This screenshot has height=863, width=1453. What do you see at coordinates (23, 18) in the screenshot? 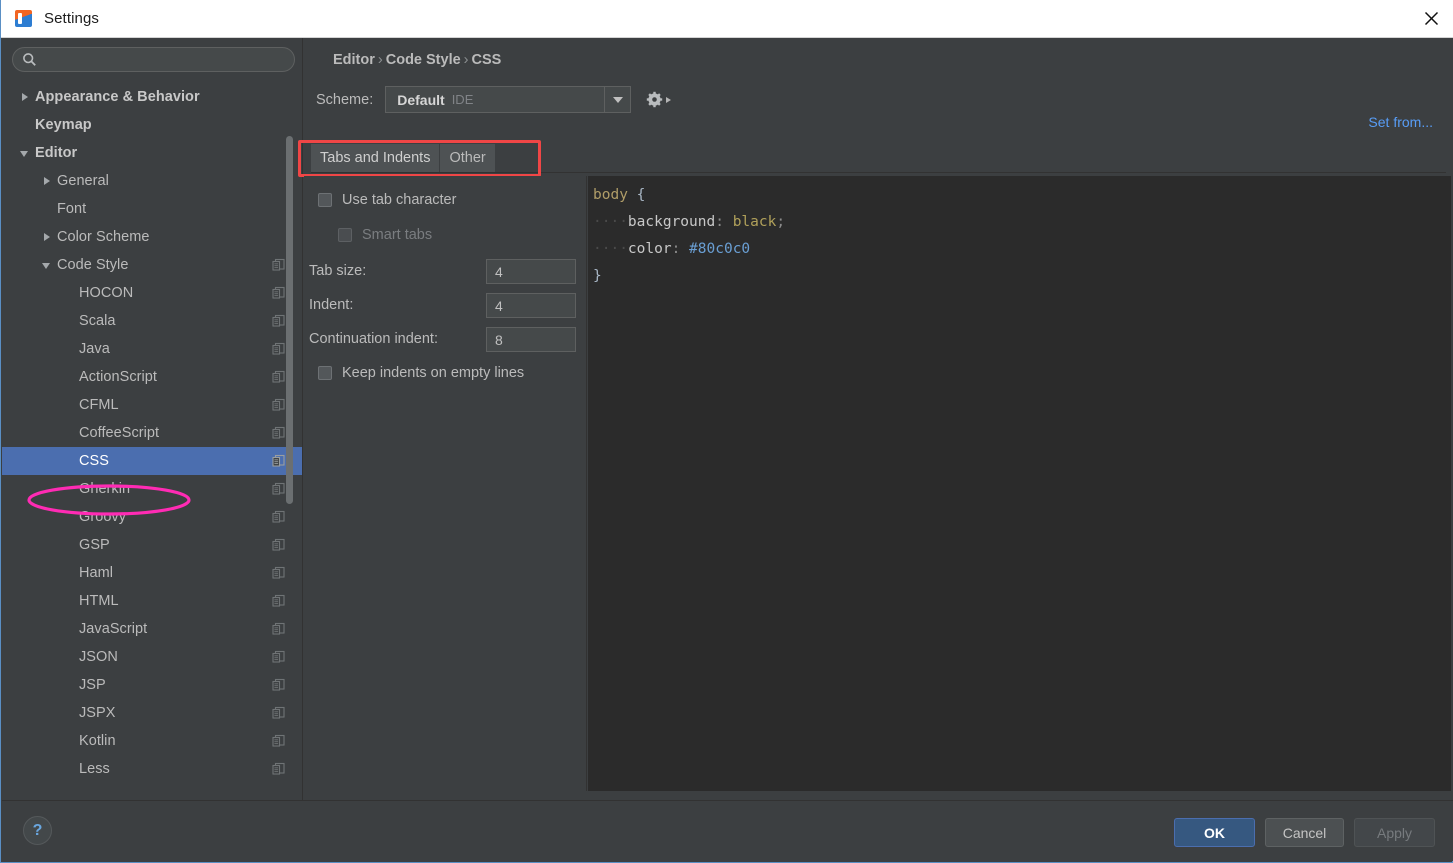
I see `intellij-idea-icon` at bounding box center [23, 18].